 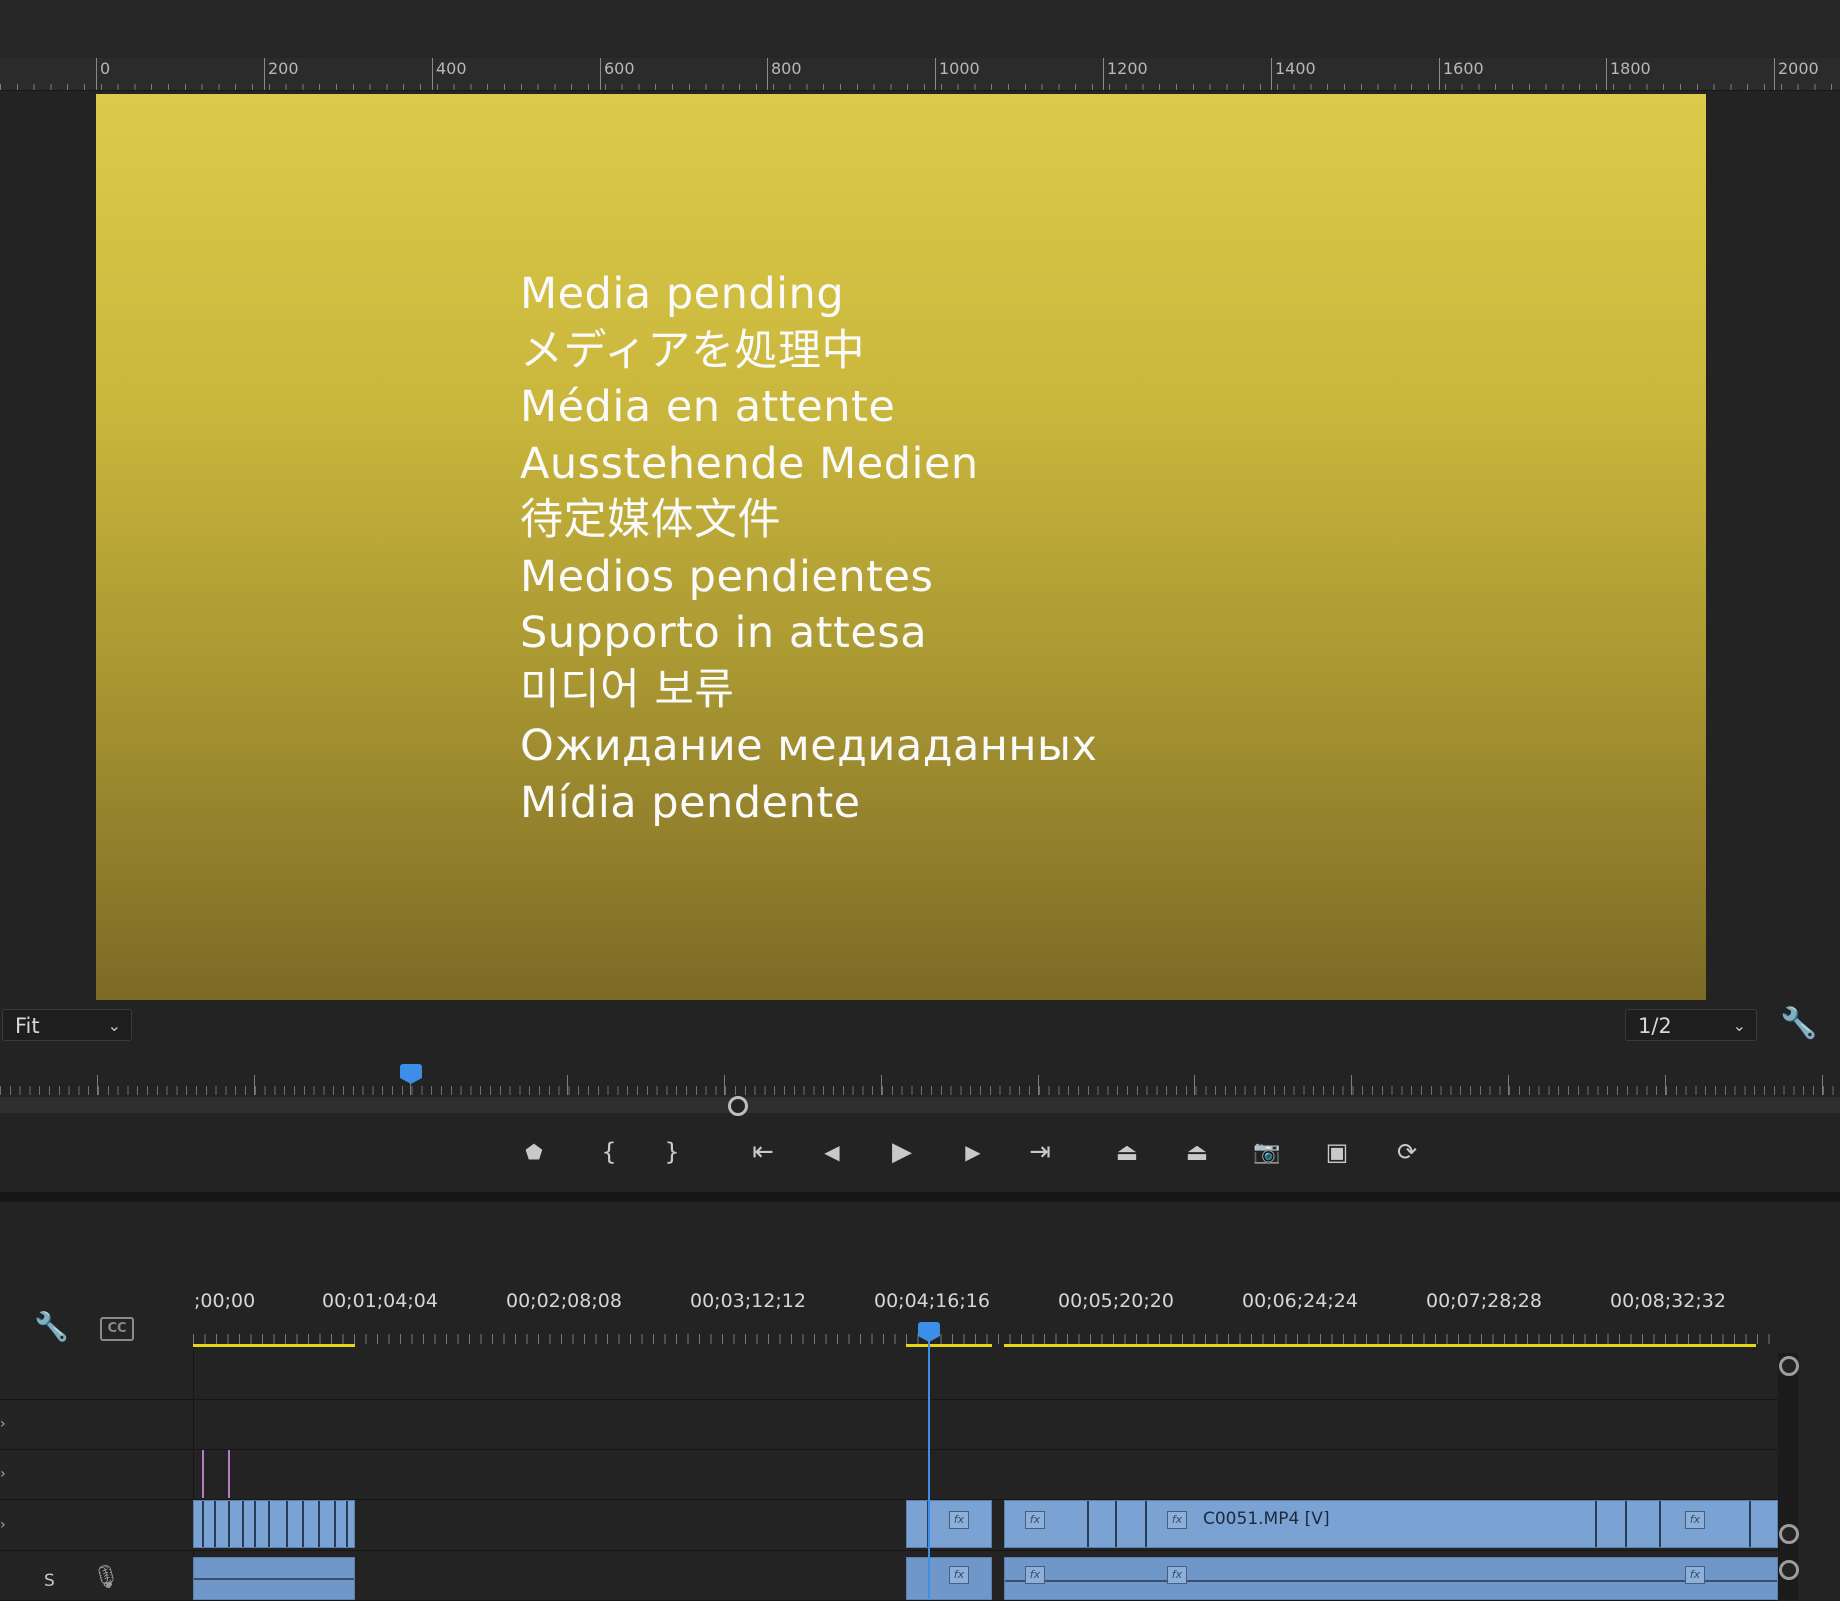 What do you see at coordinates (985, 1337) in the screenshot?
I see `timeline-ruler` at bounding box center [985, 1337].